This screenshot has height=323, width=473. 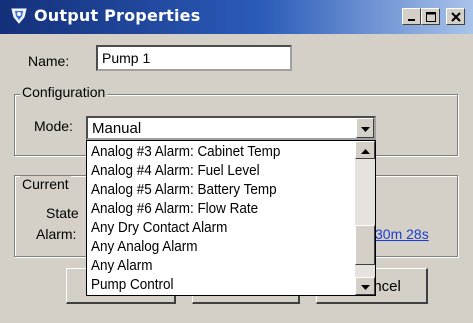 What do you see at coordinates (365, 245) in the screenshot?
I see `scroll-thumb` at bounding box center [365, 245].